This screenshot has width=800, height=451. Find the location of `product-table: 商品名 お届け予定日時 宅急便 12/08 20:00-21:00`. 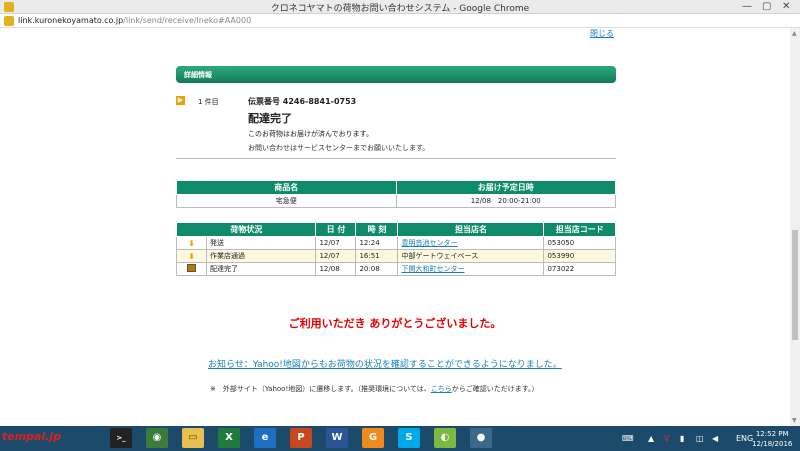

product-table: 商品名 お届け予定日時 宅急便 12/08 20:00-21:00 is located at coordinates (396, 194).